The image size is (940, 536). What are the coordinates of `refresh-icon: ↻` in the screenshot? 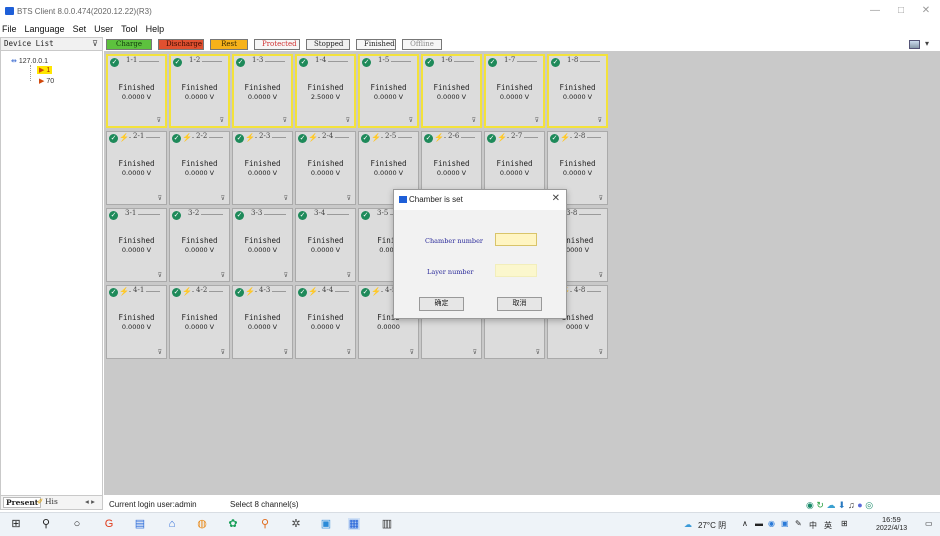 It's located at (820, 505).